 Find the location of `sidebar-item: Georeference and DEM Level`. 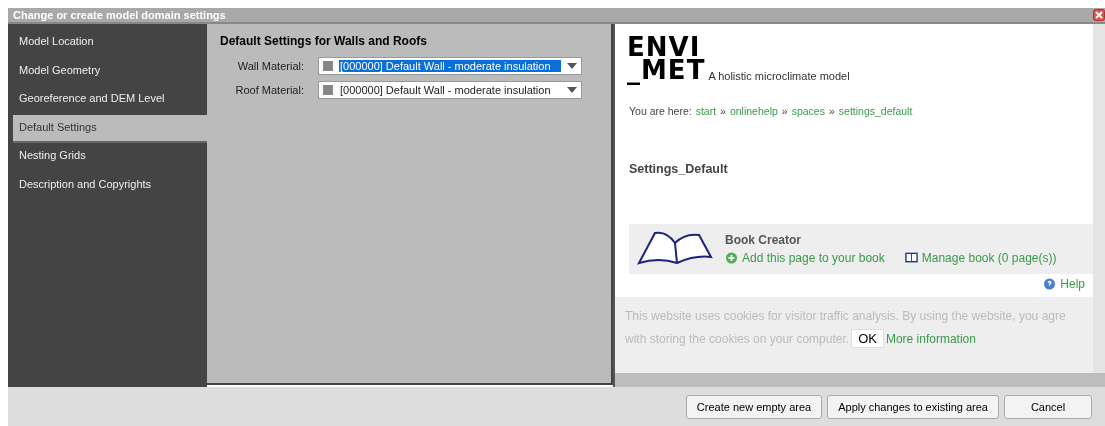

sidebar-item: Georeference and DEM Level is located at coordinates (107, 100).